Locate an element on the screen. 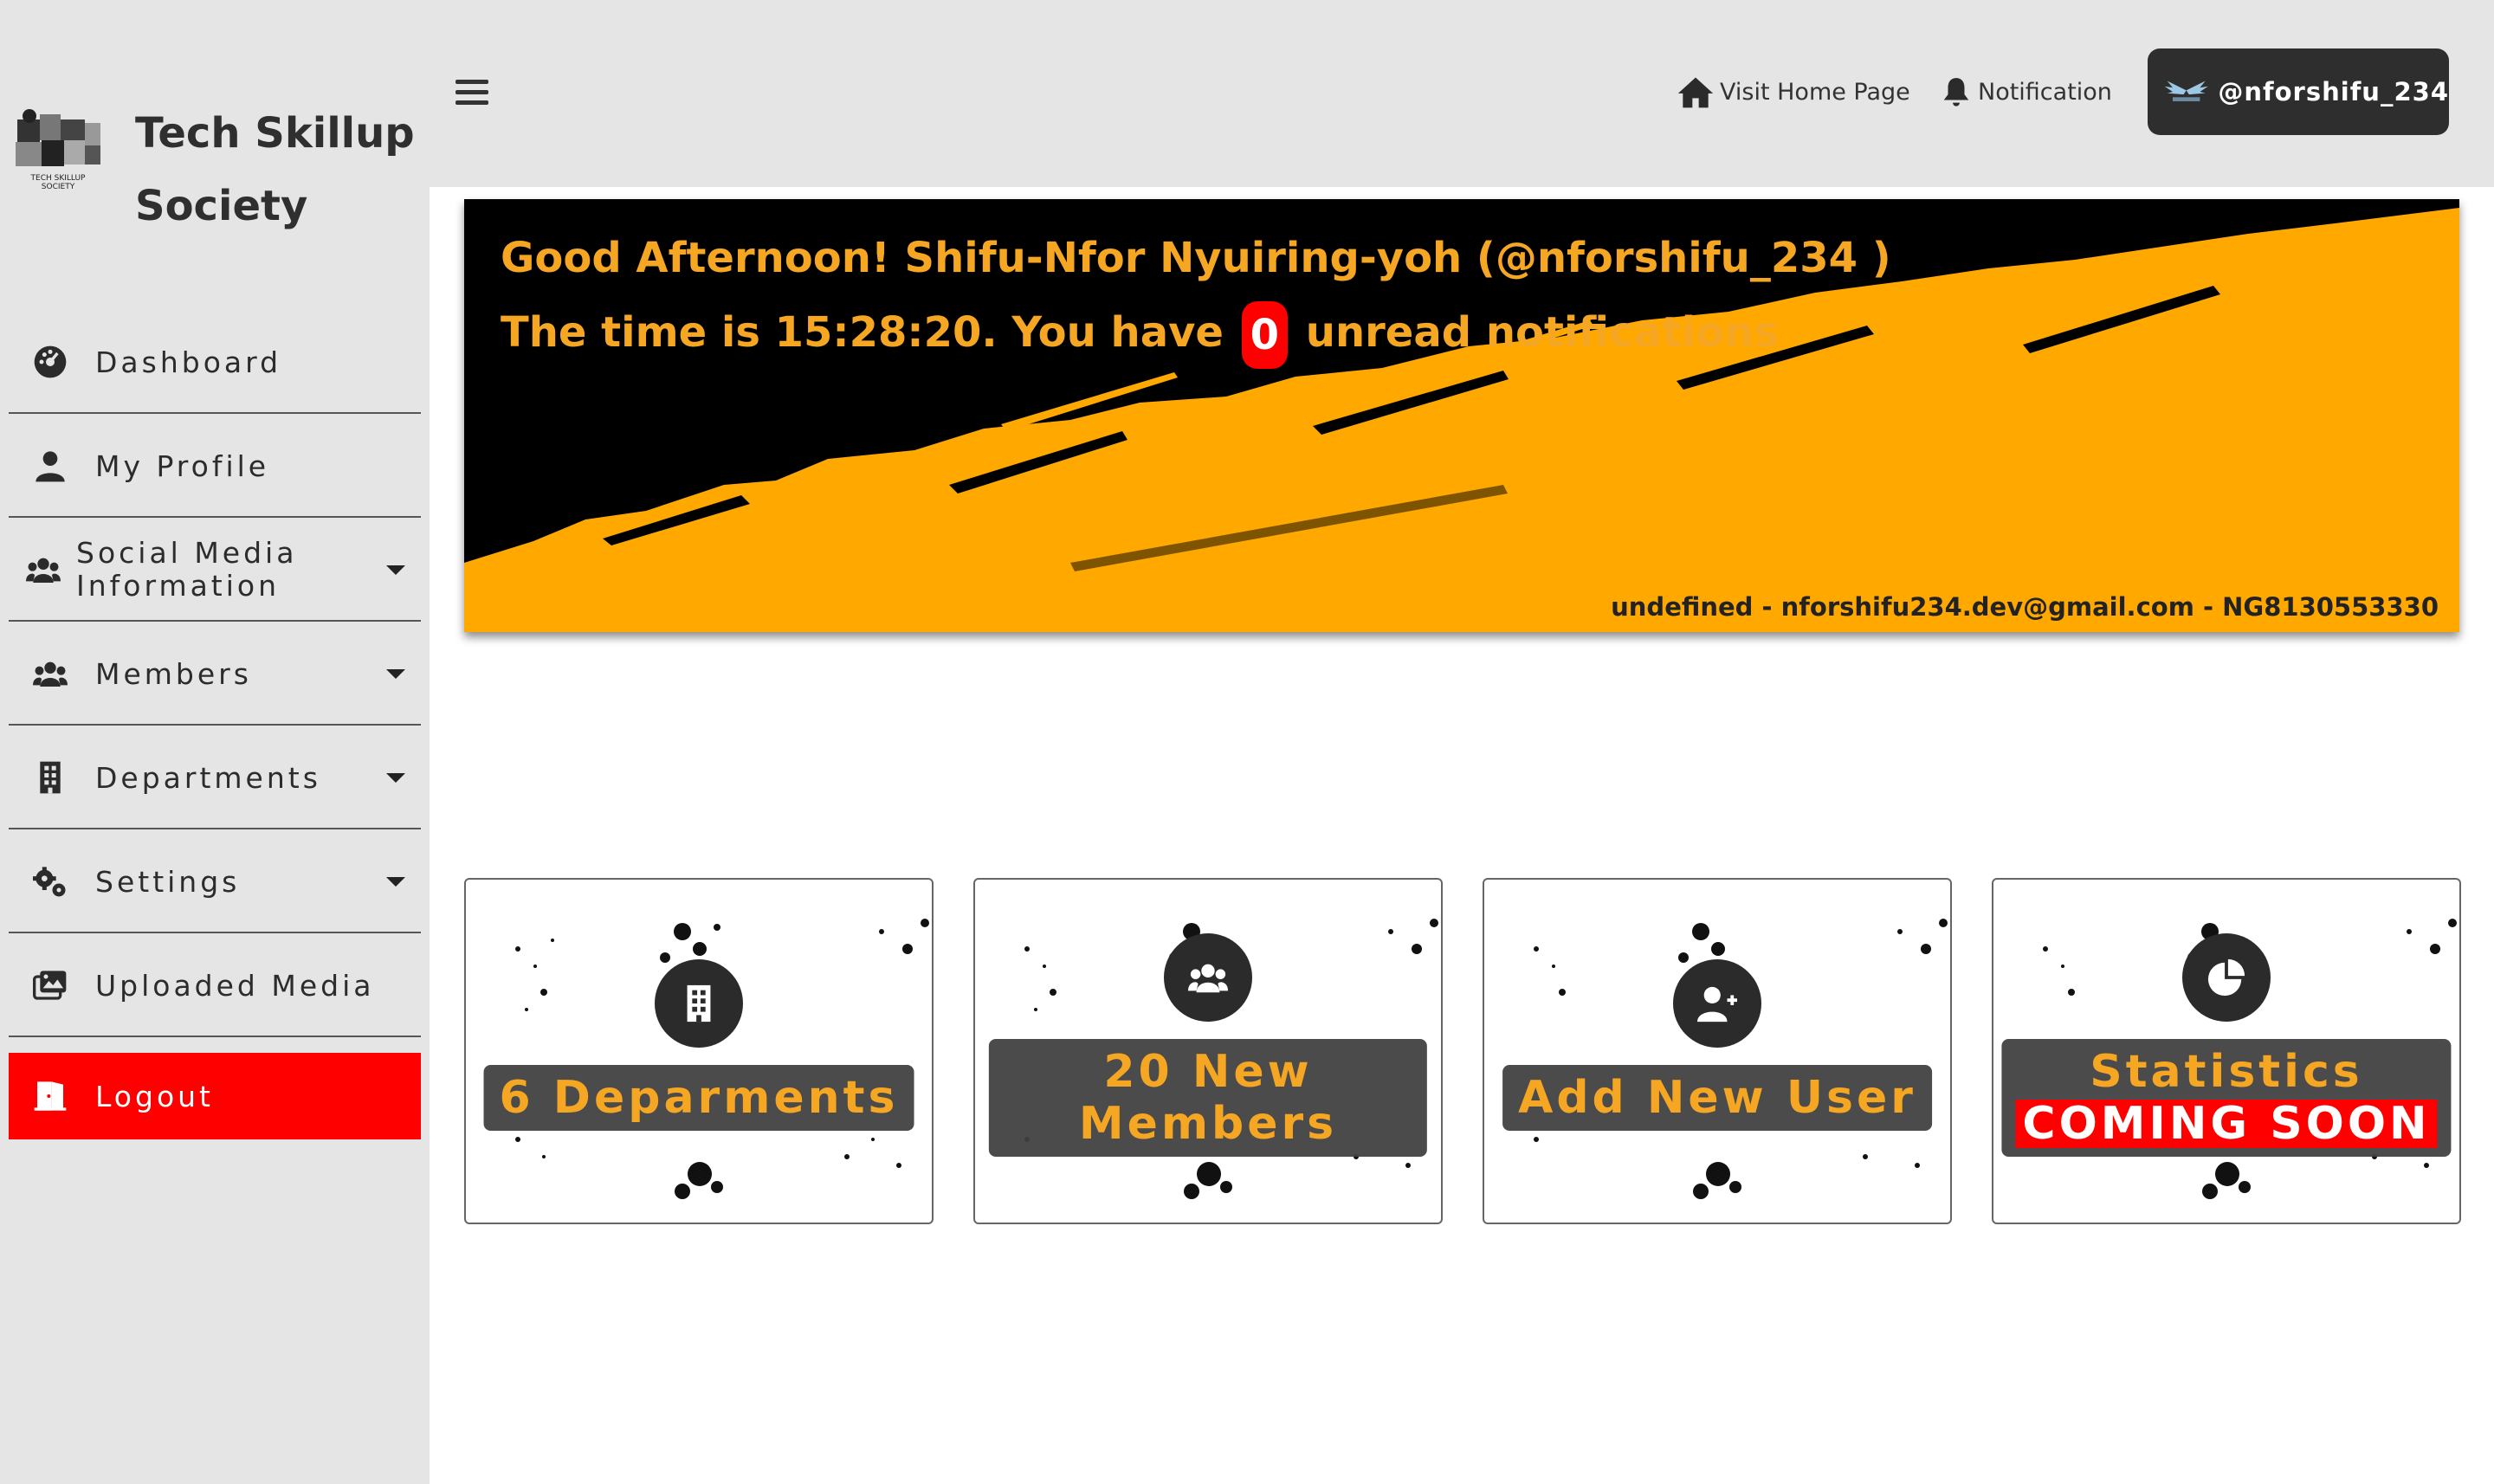 This screenshot has width=2494, height=1484. sidebar-item-label: Logout is located at coordinates (154, 1096).